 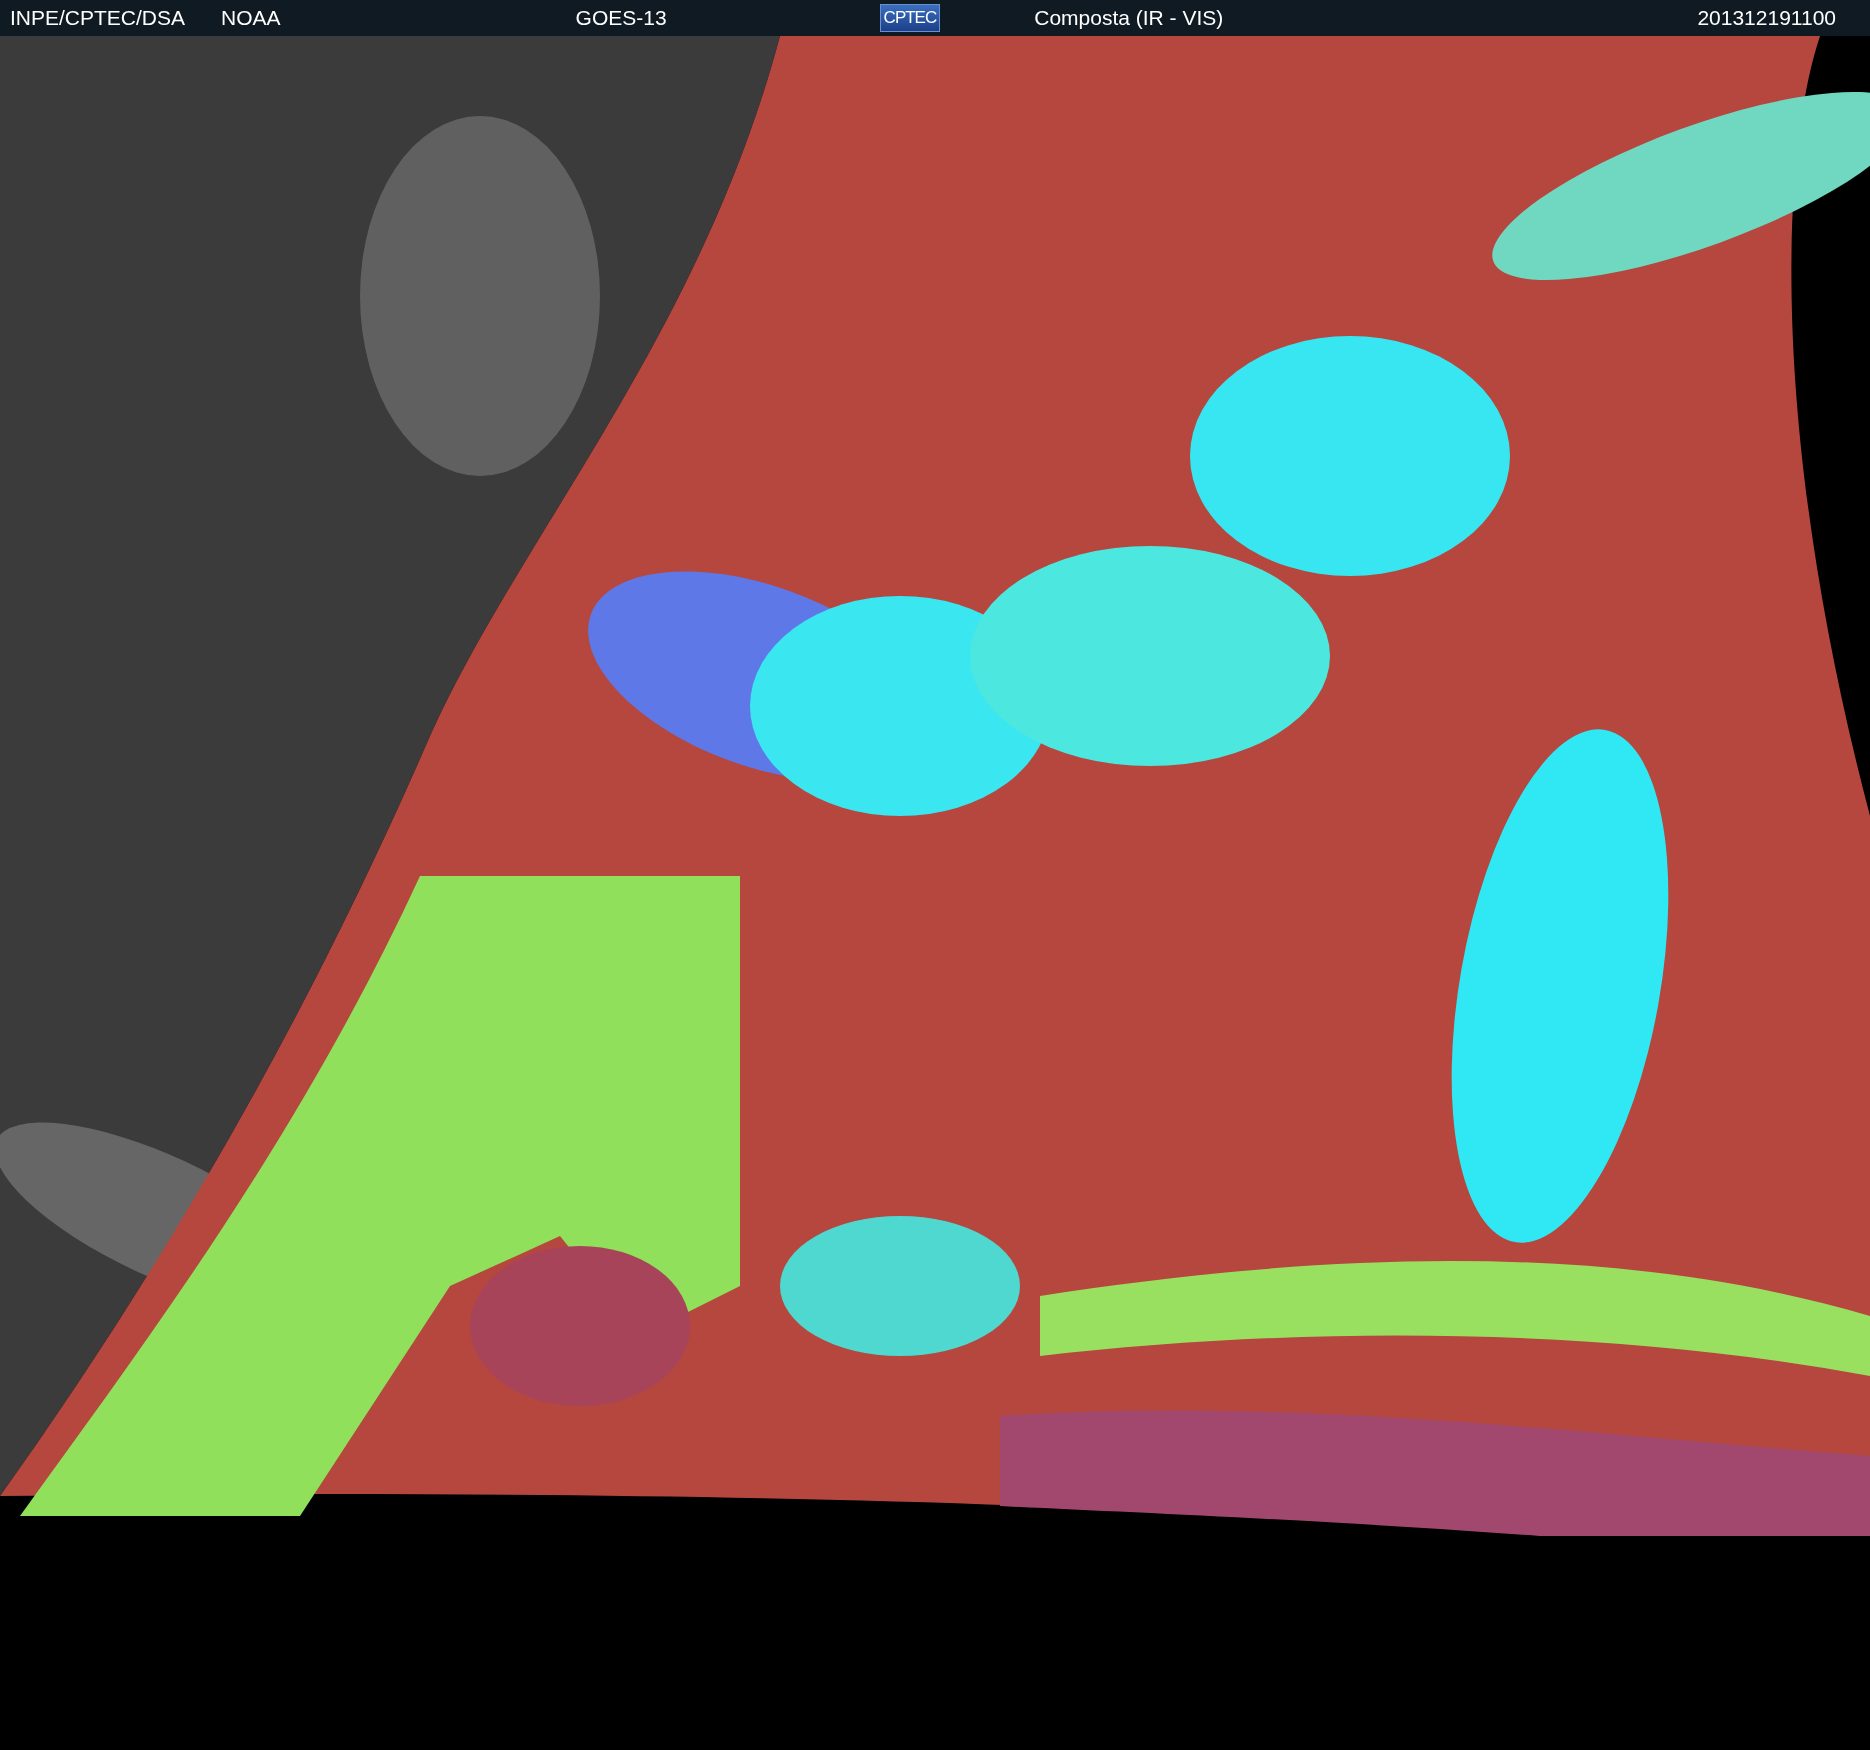 What do you see at coordinates (621, 18) in the screenshot?
I see `satellite-label: GOES-13` at bounding box center [621, 18].